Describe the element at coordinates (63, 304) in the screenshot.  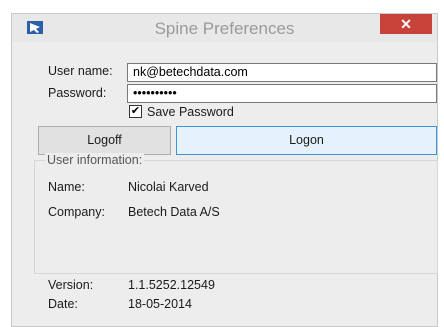
I see `date-label: Date:` at that location.